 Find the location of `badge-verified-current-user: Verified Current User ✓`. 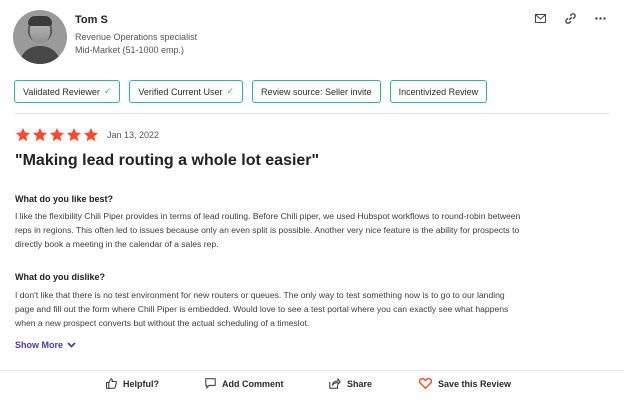

badge-verified-current-user: Verified Current User ✓ is located at coordinates (186, 91).